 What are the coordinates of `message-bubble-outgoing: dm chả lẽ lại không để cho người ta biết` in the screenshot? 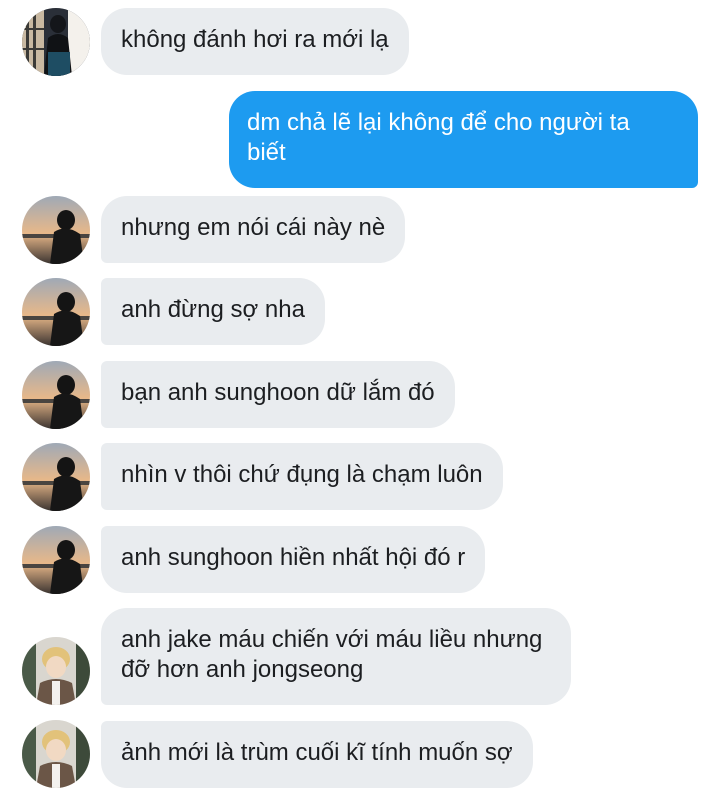 It's located at (463, 139).